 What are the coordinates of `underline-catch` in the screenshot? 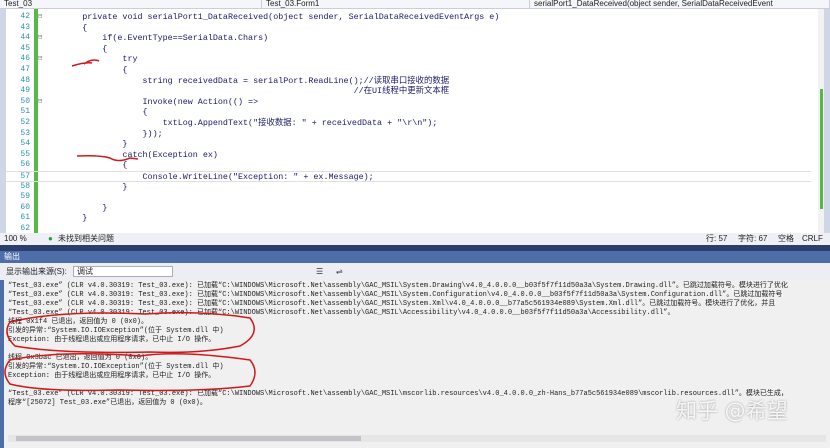 It's located at (107, 158).